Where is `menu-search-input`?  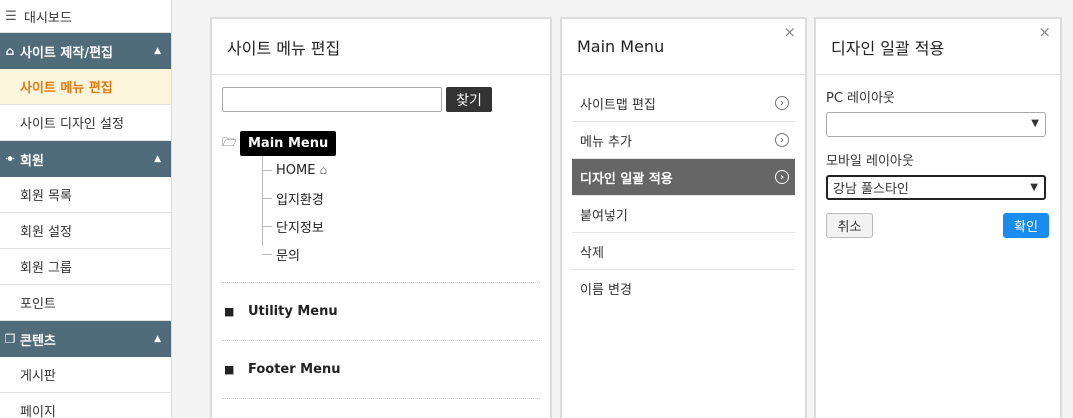
menu-search-input is located at coordinates (332, 99).